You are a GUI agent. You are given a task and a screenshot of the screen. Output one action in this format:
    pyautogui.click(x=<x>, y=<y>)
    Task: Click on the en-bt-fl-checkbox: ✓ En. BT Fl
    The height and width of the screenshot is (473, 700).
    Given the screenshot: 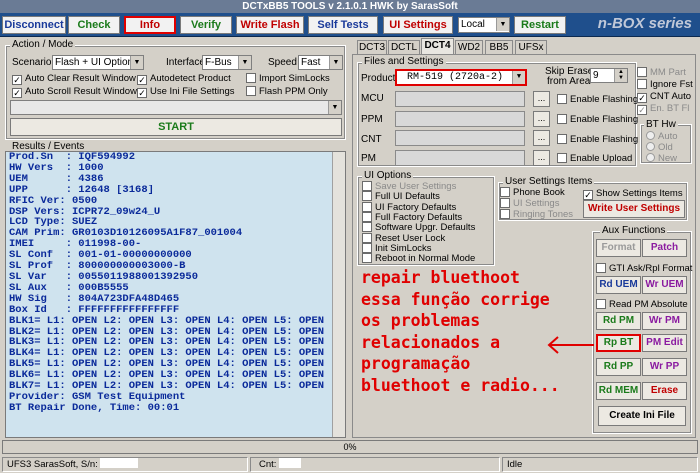 What is the action you would take?
    pyautogui.click(x=663, y=109)
    